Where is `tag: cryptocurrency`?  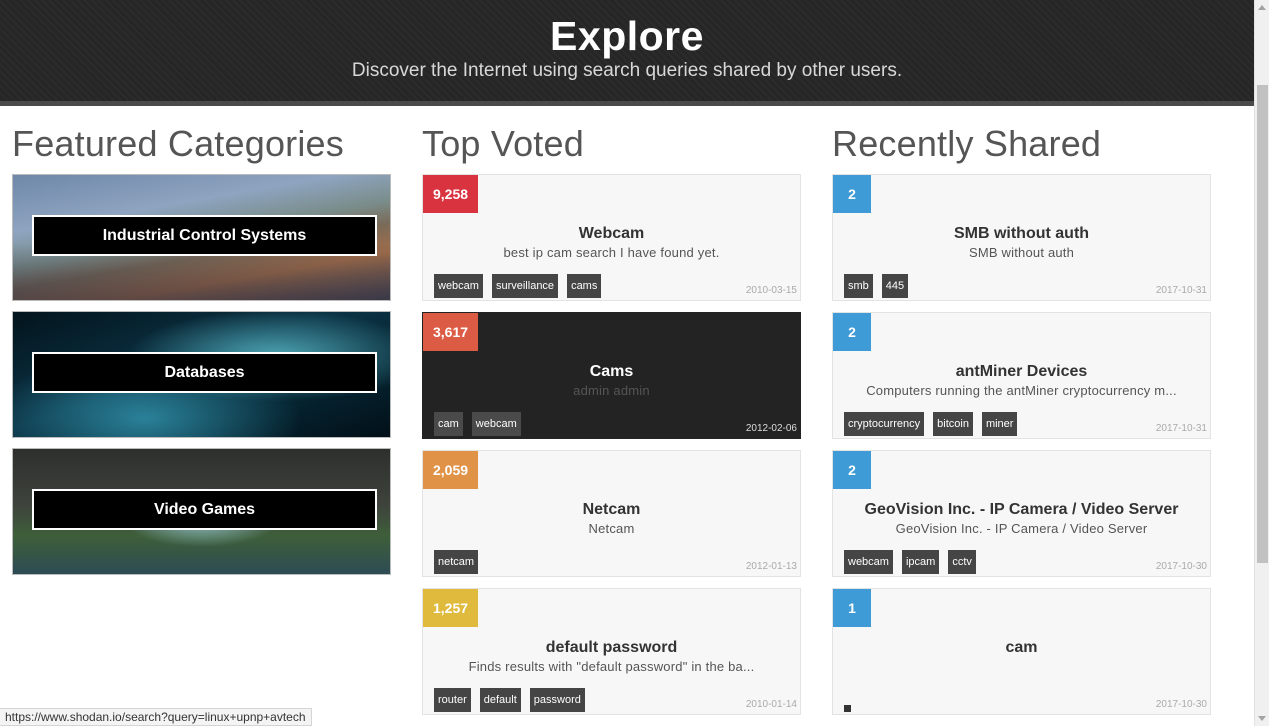
tag: cryptocurrency is located at coordinates (884, 424).